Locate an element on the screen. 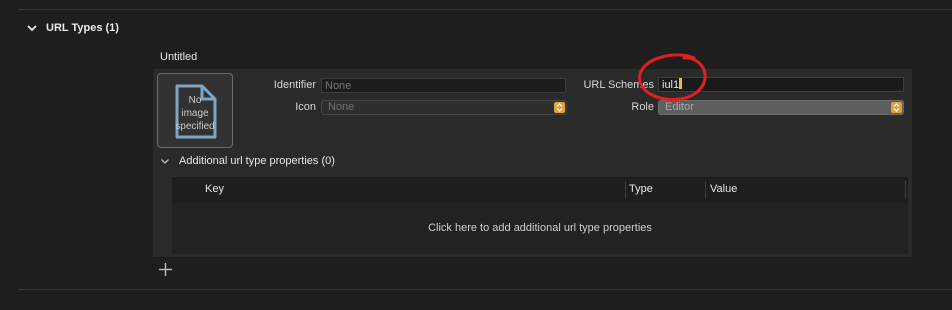 This screenshot has height=310, width=952. plus-icon is located at coordinates (165, 269).